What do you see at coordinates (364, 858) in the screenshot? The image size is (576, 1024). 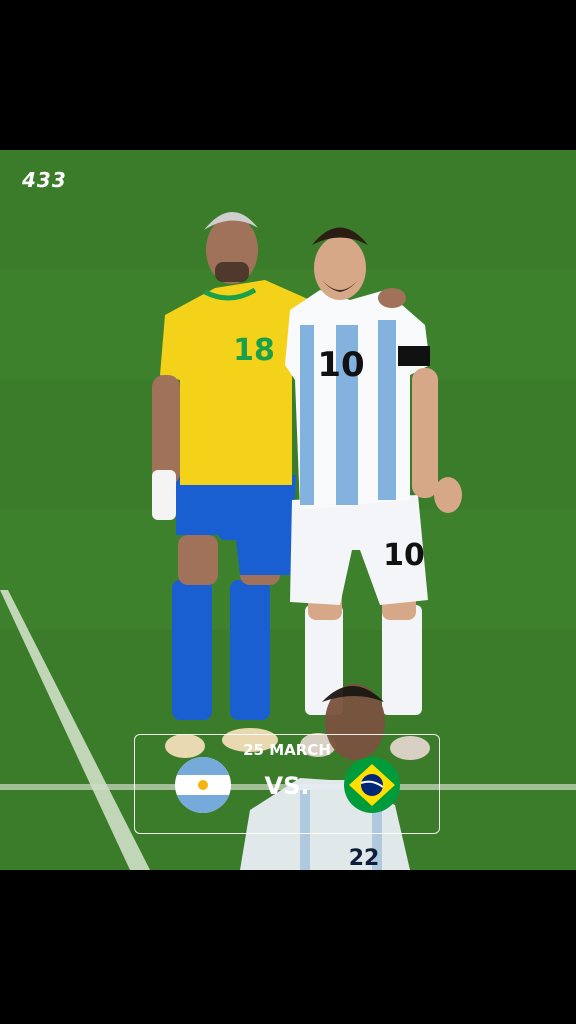 I see `front-player-number: 22` at bounding box center [364, 858].